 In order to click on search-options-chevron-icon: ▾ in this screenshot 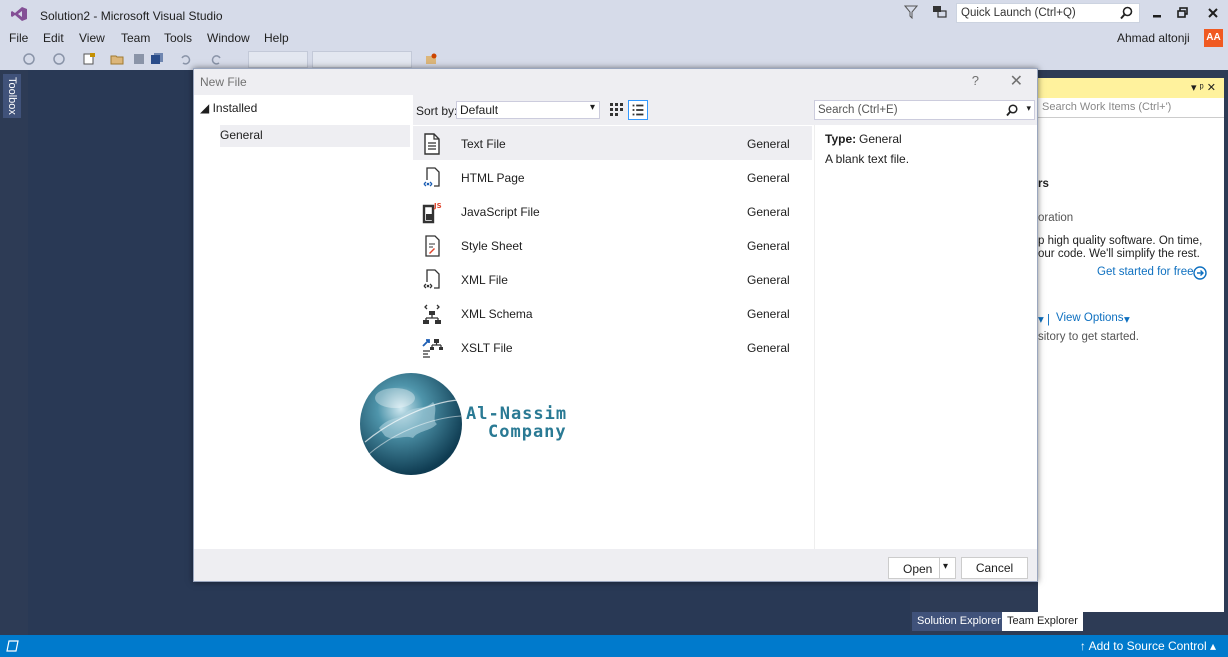, I will do `click(1028, 108)`.